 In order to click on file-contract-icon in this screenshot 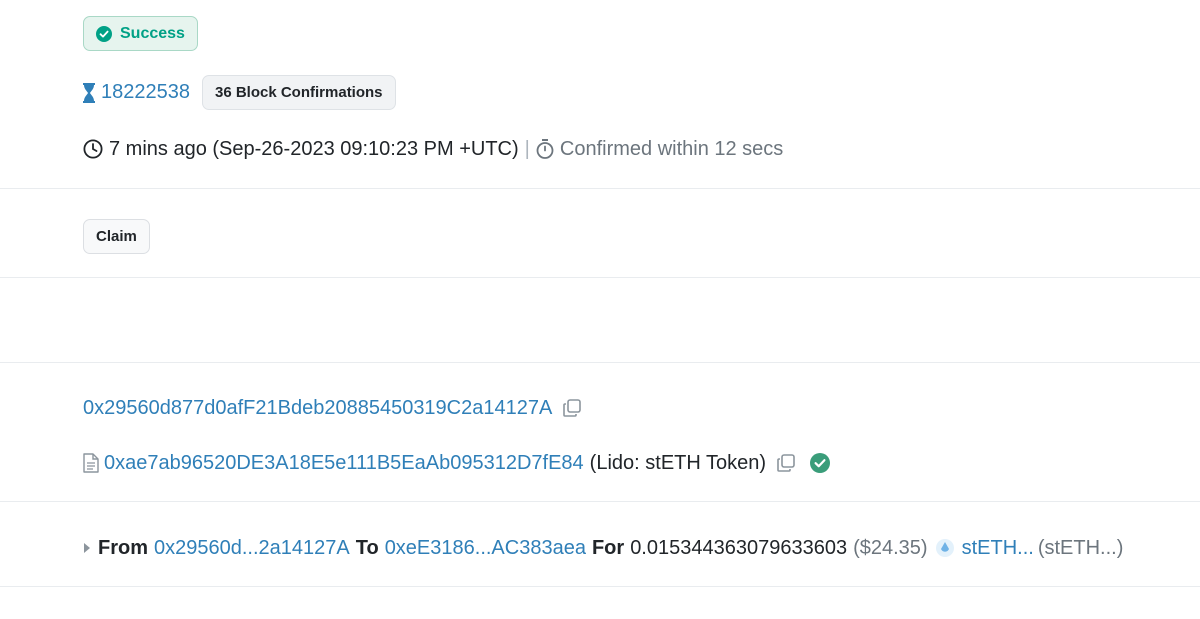, I will do `click(91, 463)`.